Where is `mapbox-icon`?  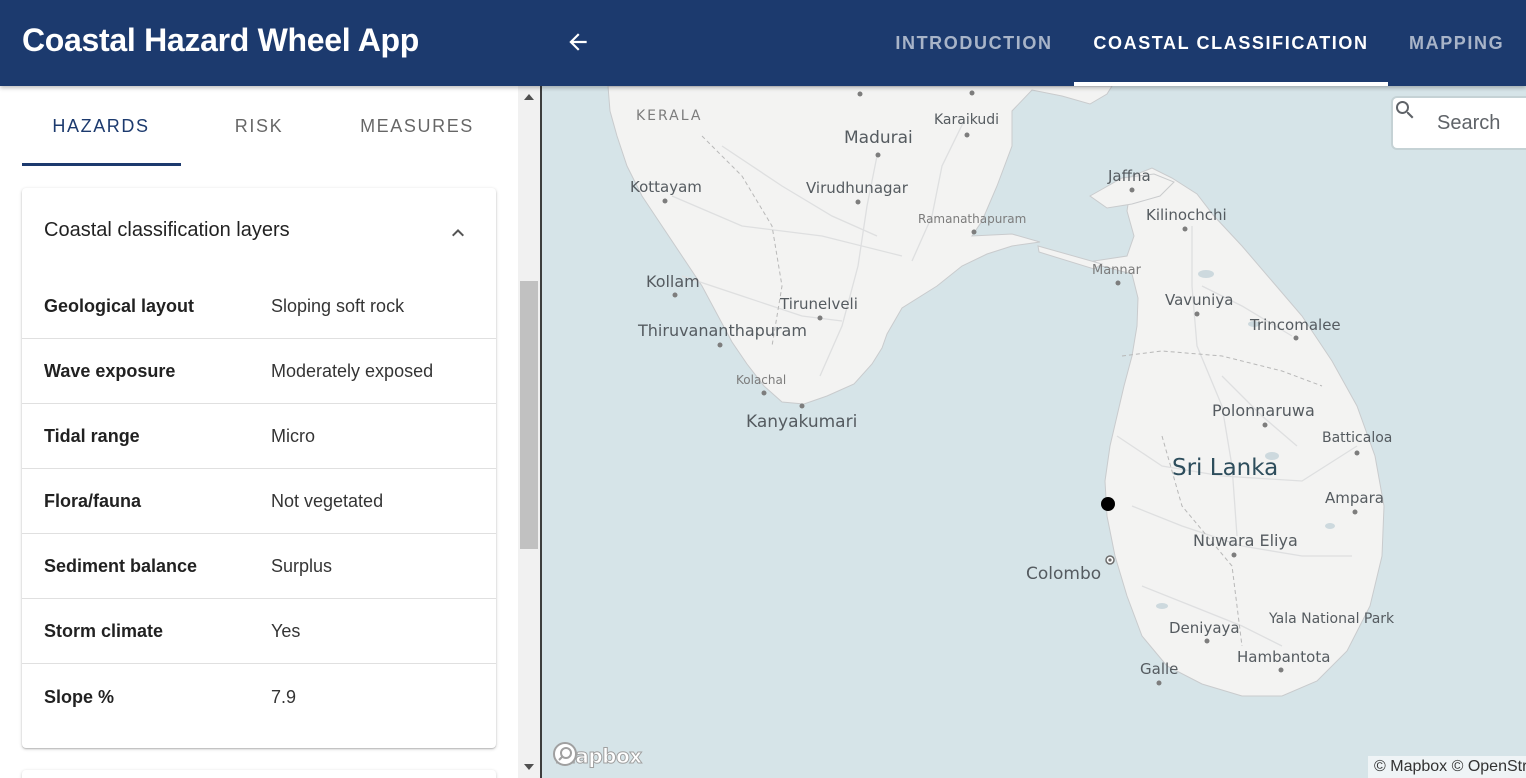
mapbox-icon is located at coordinates (565, 754).